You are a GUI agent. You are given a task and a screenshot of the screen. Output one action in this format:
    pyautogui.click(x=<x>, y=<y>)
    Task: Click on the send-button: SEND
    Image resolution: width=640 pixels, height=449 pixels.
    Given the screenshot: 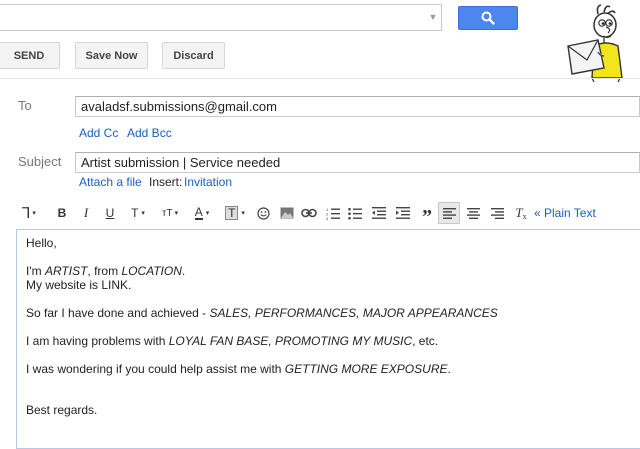 What is the action you would take?
    pyautogui.click(x=30, y=55)
    